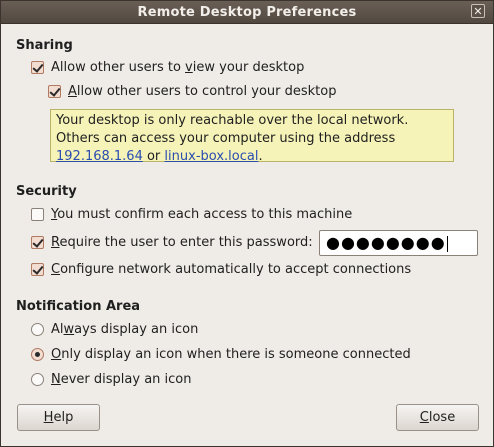 This screenshot has width=494, height=447. Describe the element at coordinates (37, 354) in the screenshot. I see `only-connected-radio-icon` at that location.